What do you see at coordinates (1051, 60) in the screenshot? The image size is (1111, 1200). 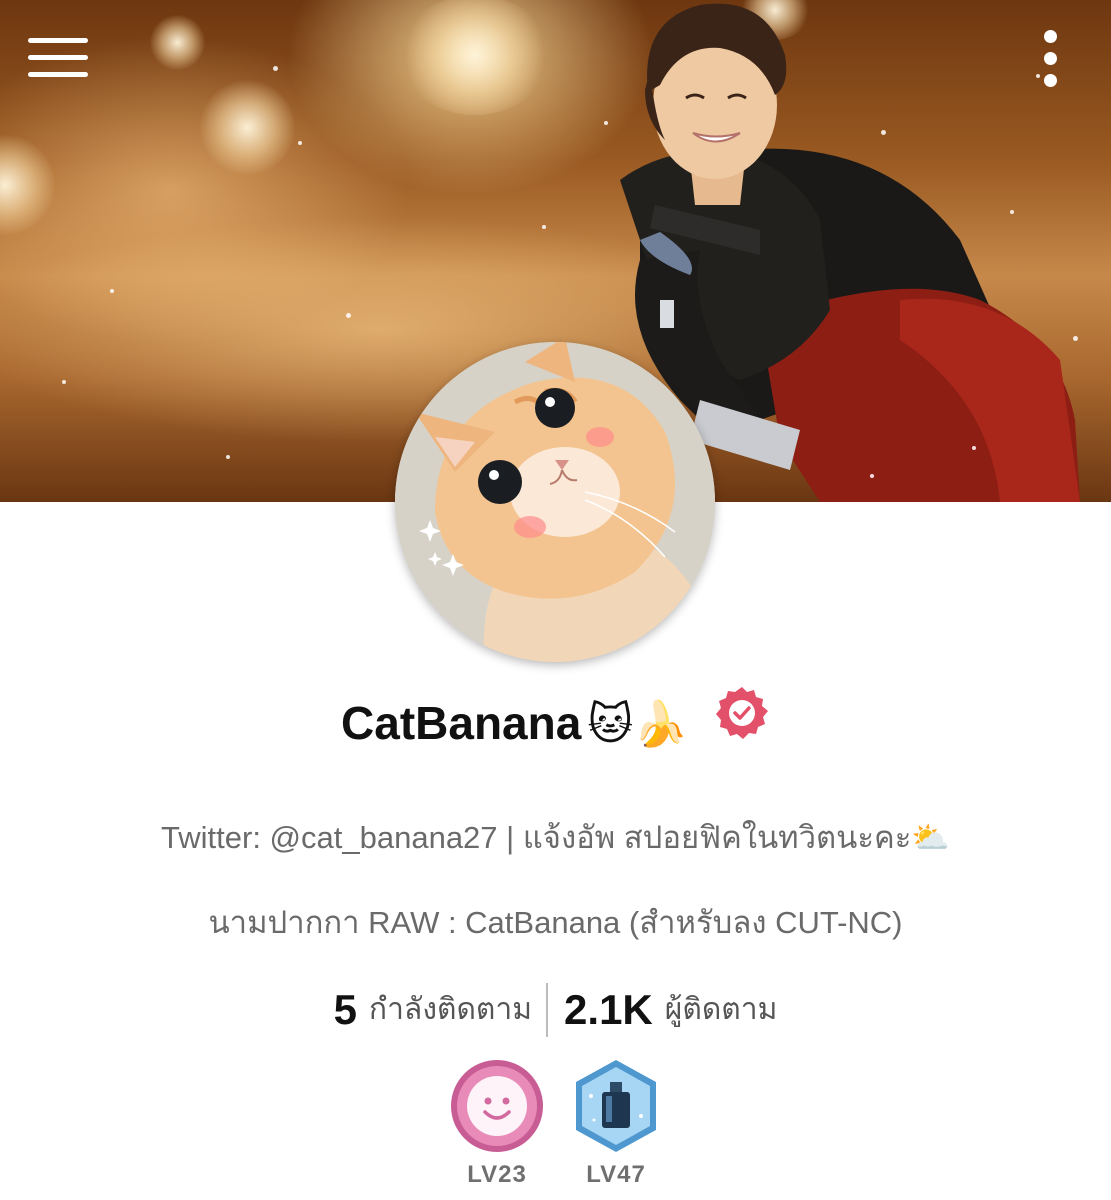 I see `vertical-ellipsis-icon` at bounding box center [1051, 60].